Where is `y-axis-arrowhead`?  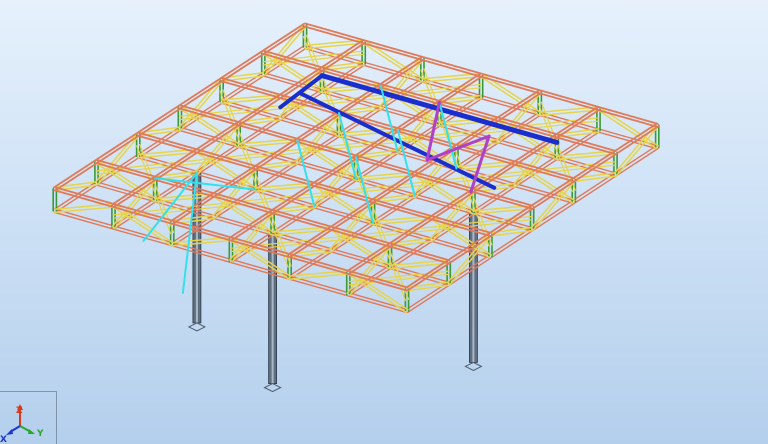
y-axis-arrowhead is located at coordinates (31, 431).